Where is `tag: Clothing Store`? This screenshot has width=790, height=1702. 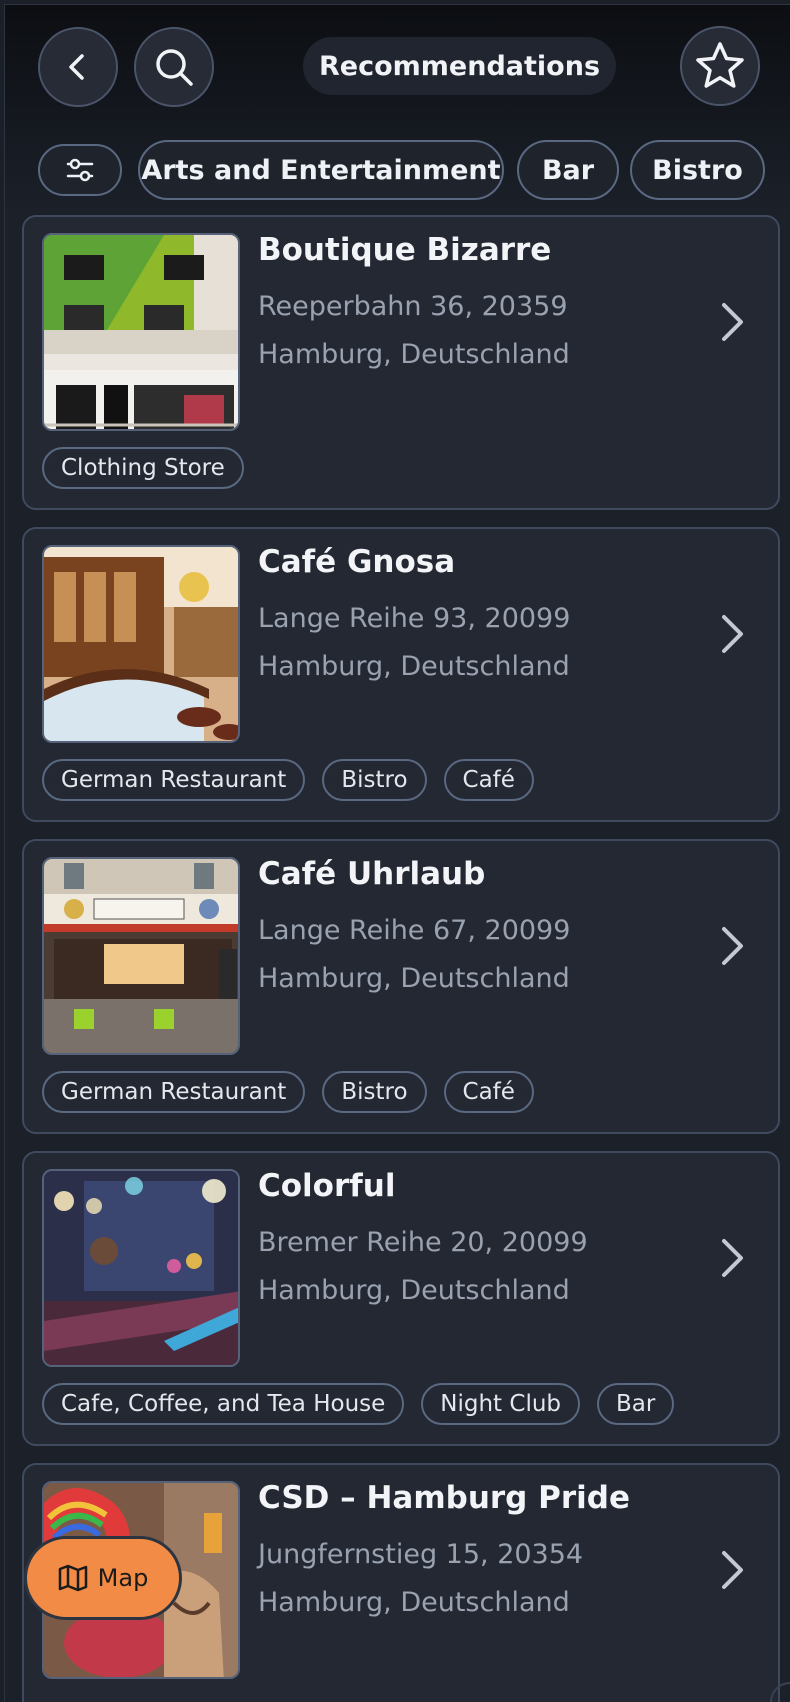
tag: Clothing Store is located at coordinates (143, 468).